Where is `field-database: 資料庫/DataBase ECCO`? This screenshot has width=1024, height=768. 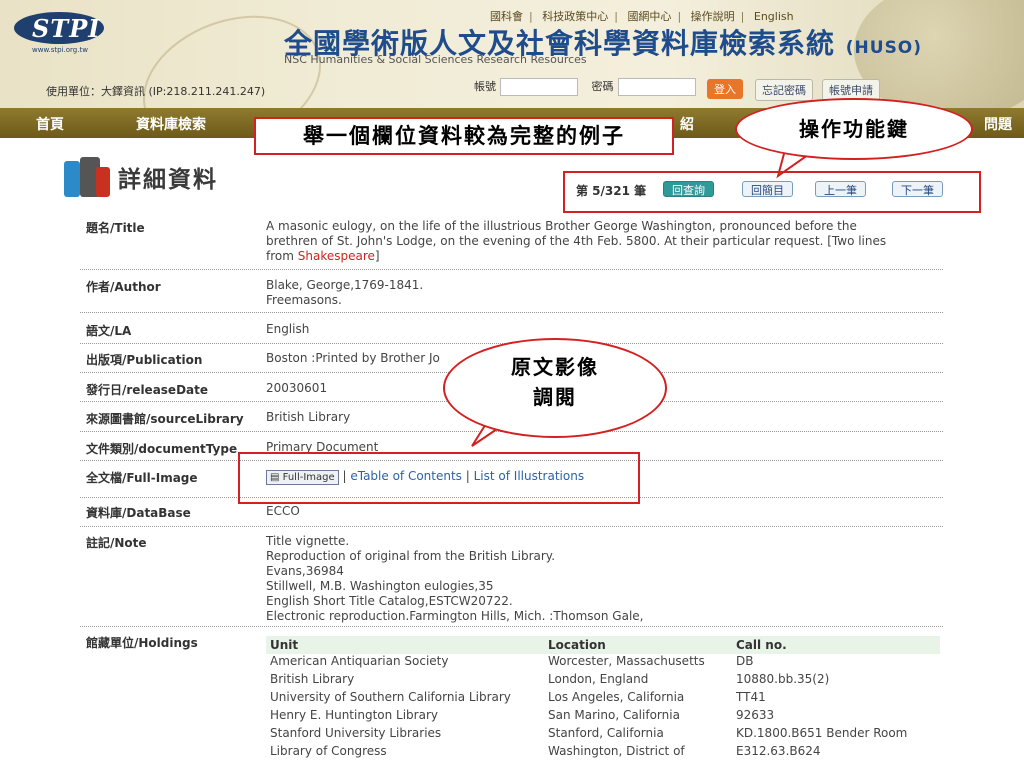 field-database: 資料庫/DataBase ECCO is located at coordinates (511, 515).